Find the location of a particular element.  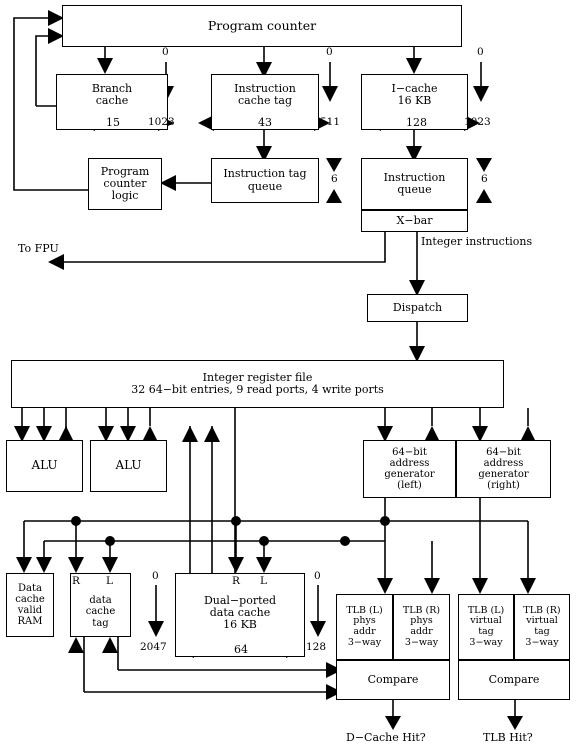

dual-ported-dcache-right-index-top: 0 is located at coordinates (317, 576).